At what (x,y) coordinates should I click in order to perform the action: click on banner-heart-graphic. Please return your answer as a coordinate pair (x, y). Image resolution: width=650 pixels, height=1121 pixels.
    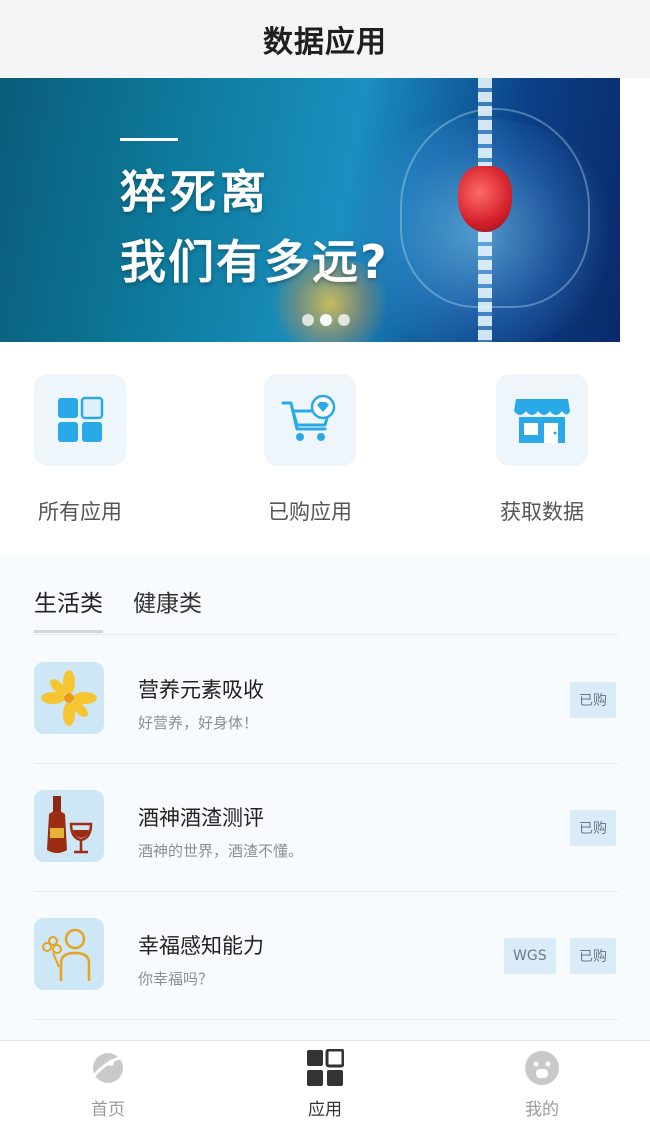
    Looking at the image, I should click on (485, 199).